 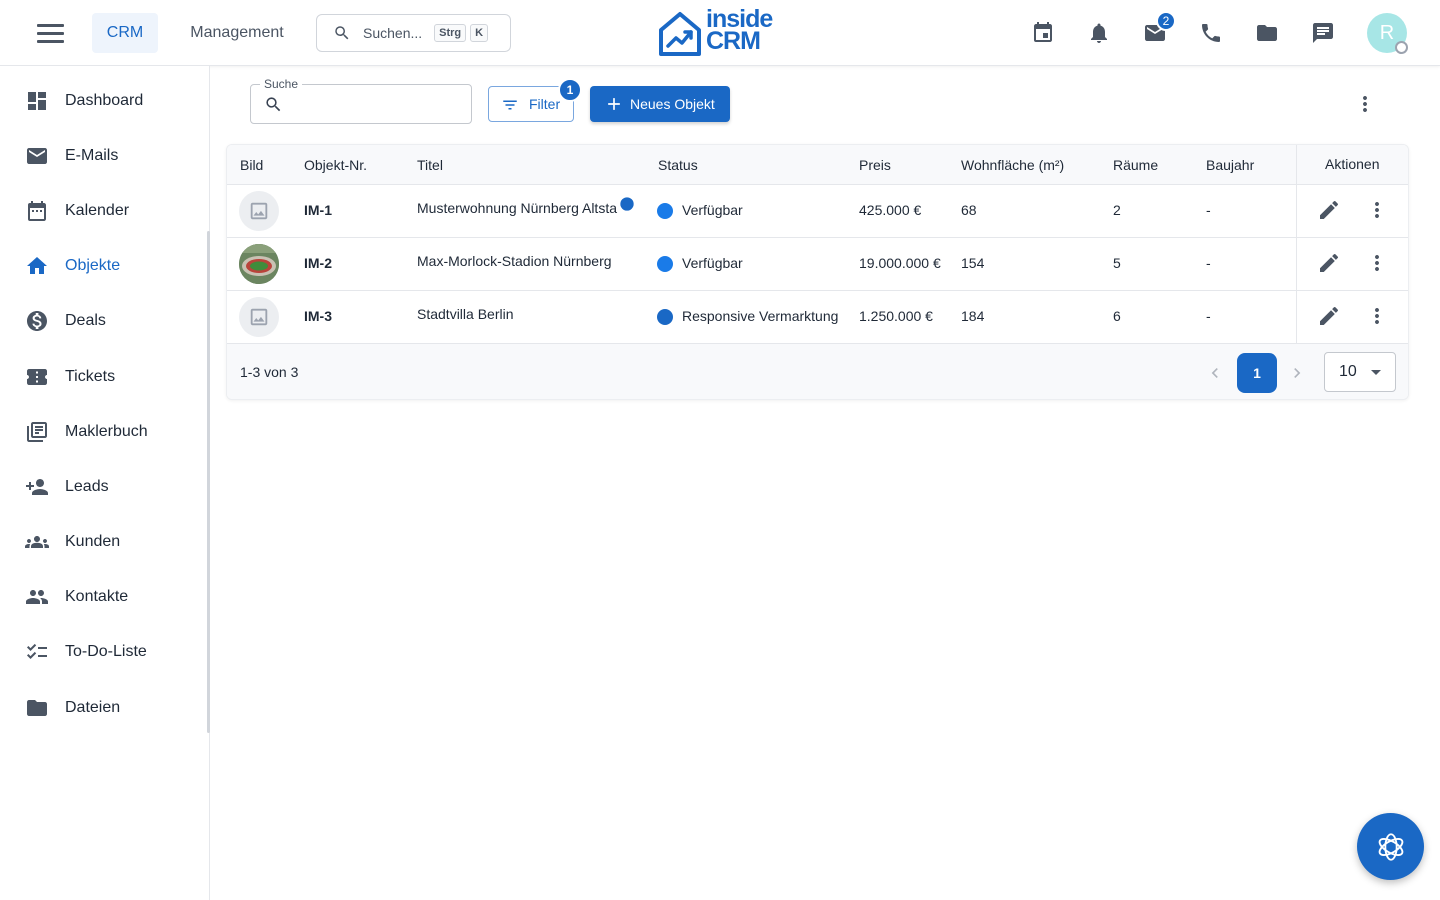 What do you see at coordinates (342, 33) in the screenshot?
I see `search-icon` at bounding box center [342, 33].